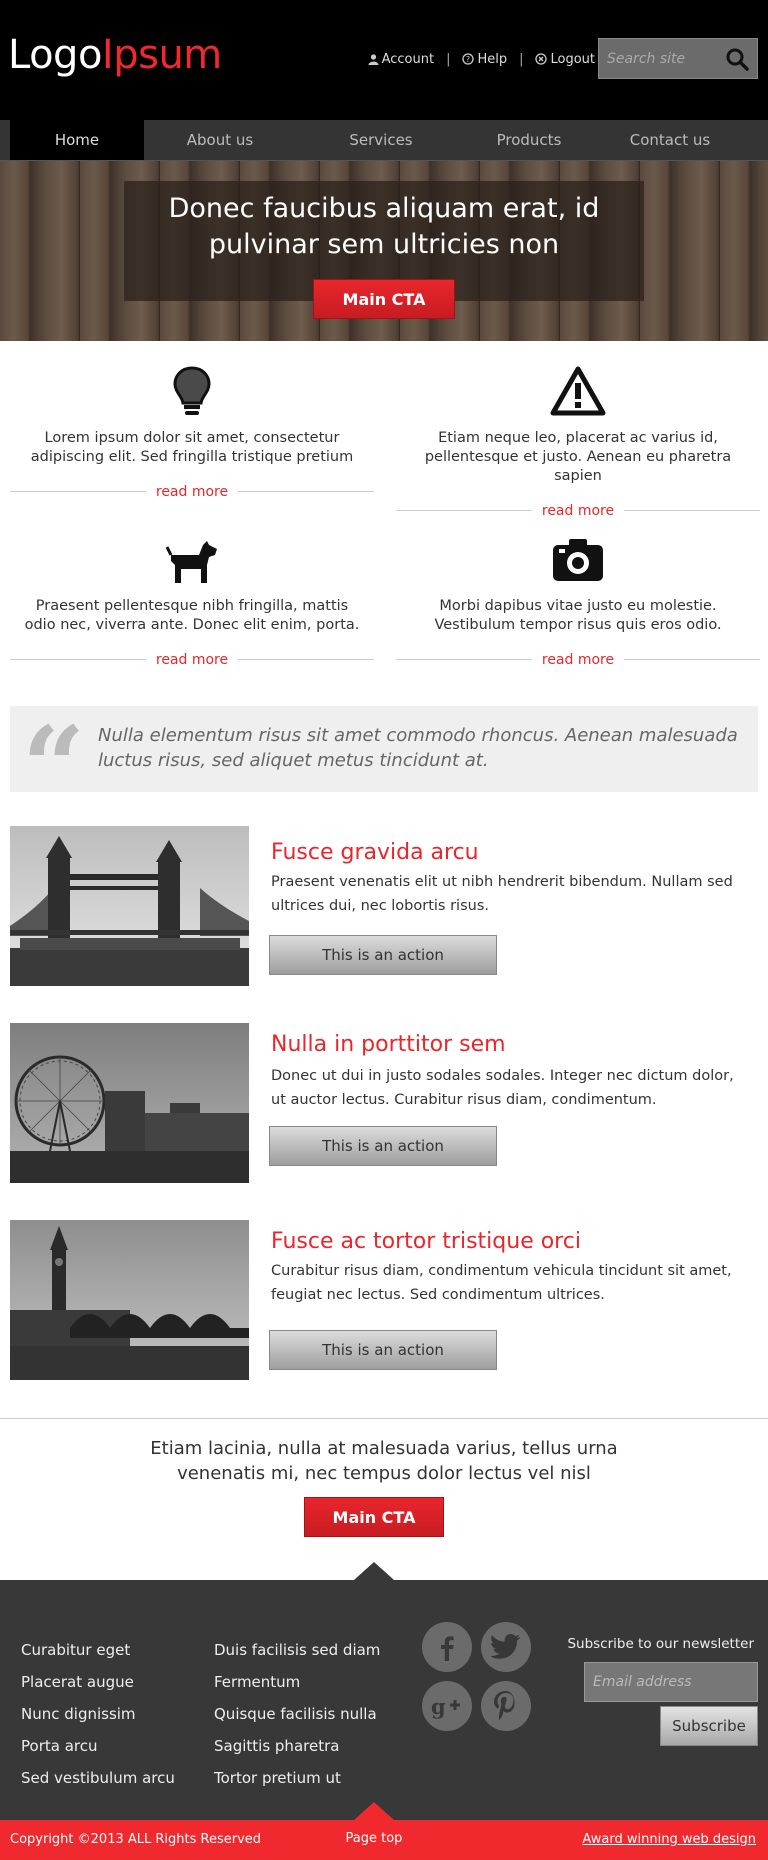 This screenshot has width=768, height=1860. Describe the element at coordinates (98, 1778) in the screenshot. I see `footer-link: Sed vestibulum arcu` at that location.